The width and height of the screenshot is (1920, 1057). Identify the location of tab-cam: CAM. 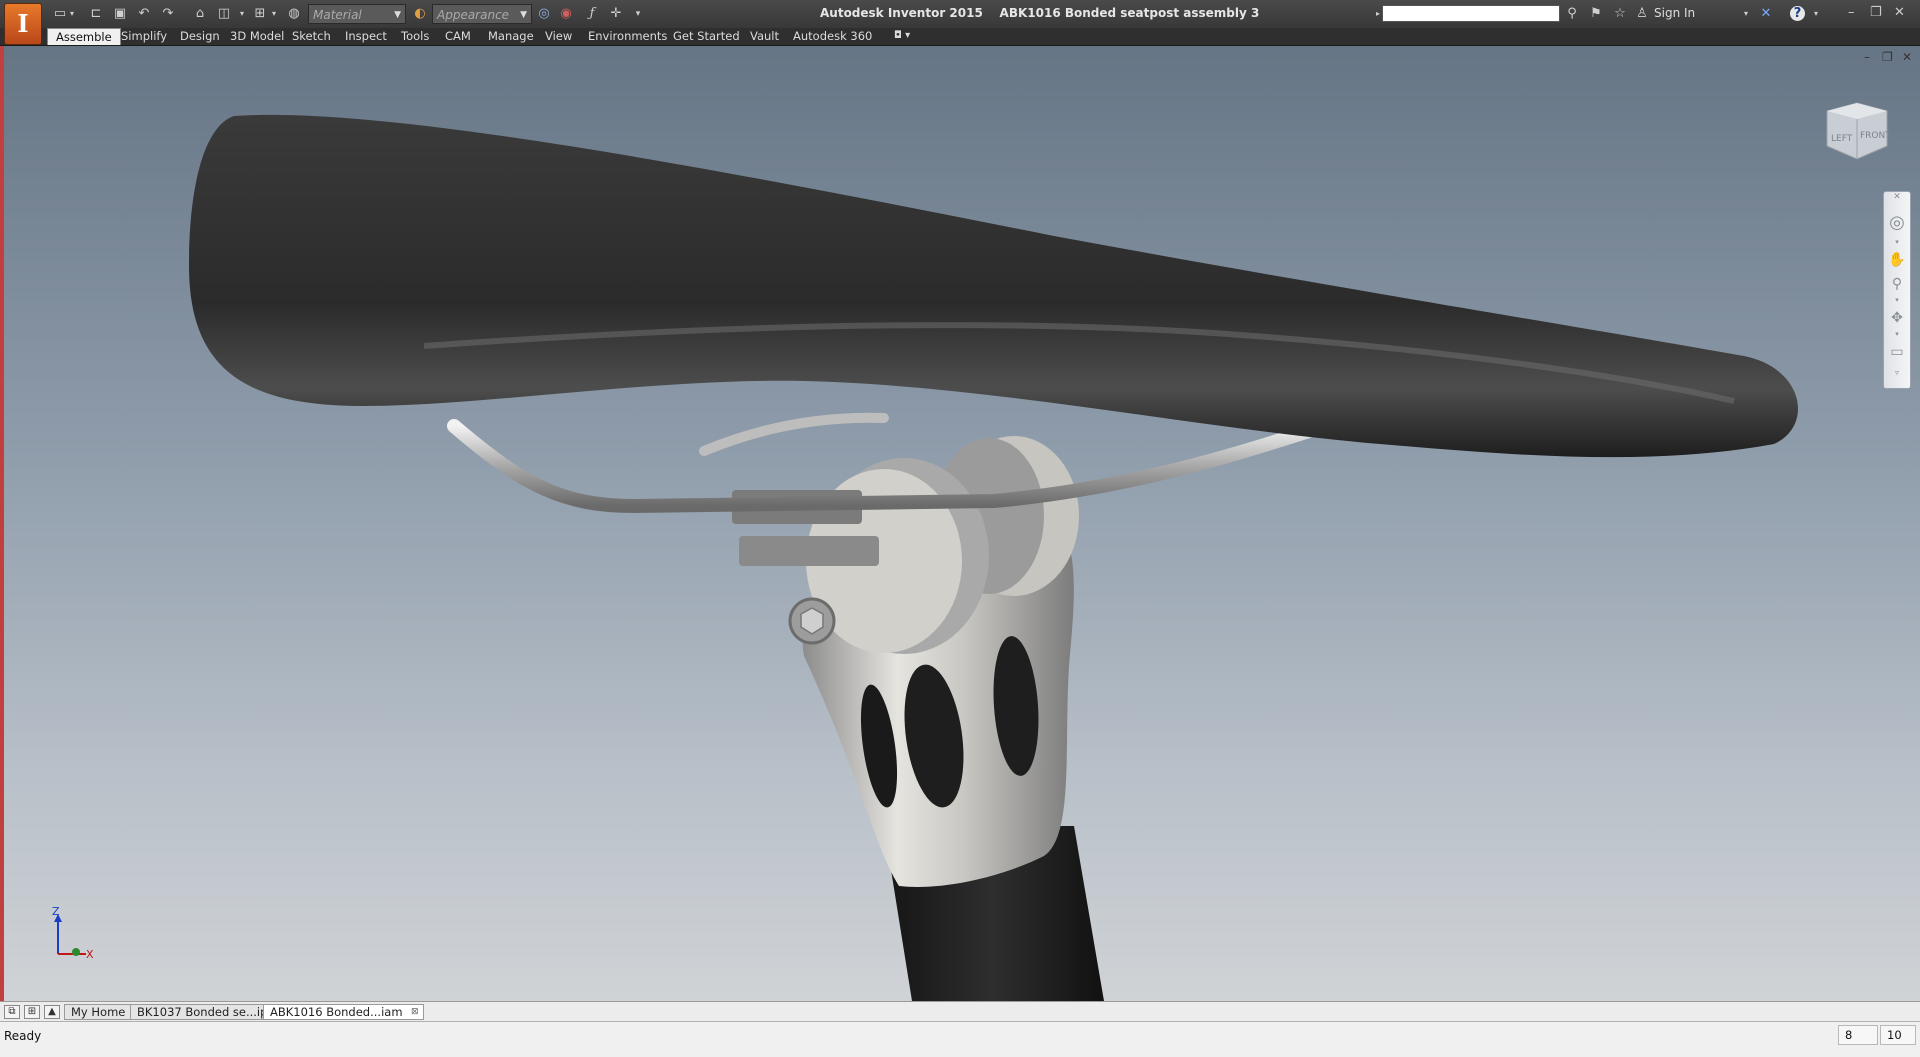
(458, 36).